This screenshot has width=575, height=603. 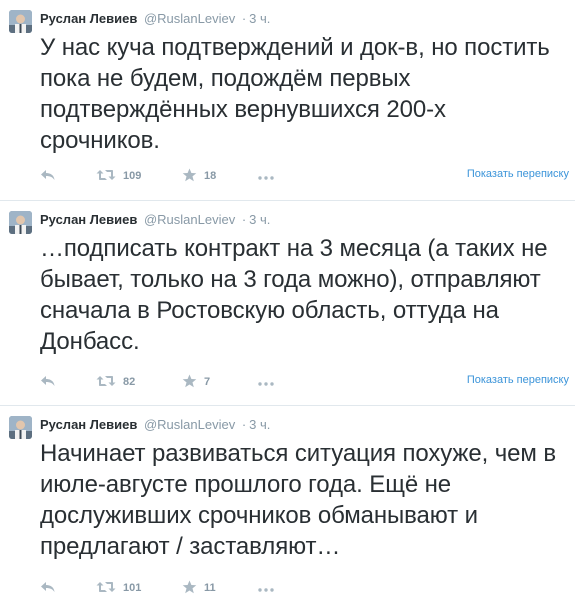 What do you see at coordinates (199, 176) in the screenshot?
I see `favorite-button: 18` at bounding box center [199, 176].